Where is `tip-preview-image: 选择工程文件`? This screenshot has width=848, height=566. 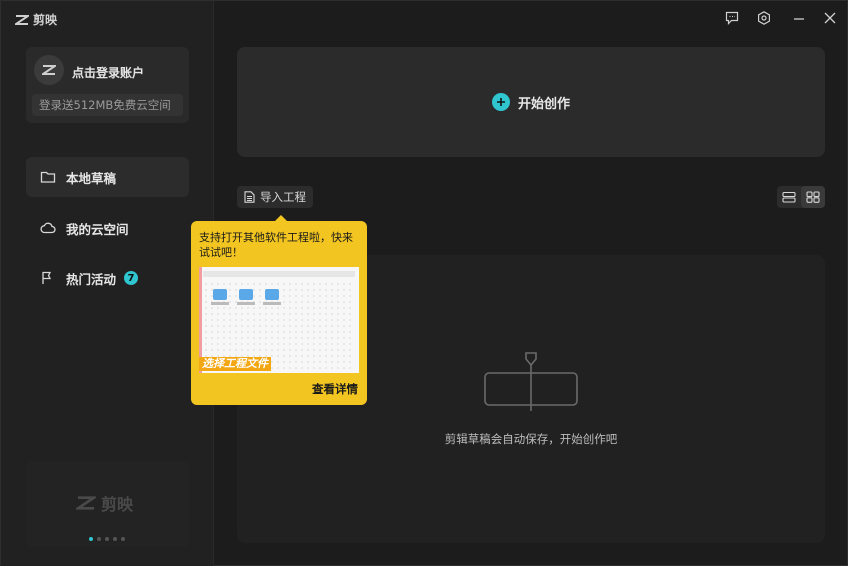 tip-preview-image: 选择工程文件 is located at coordinates (279, 320).